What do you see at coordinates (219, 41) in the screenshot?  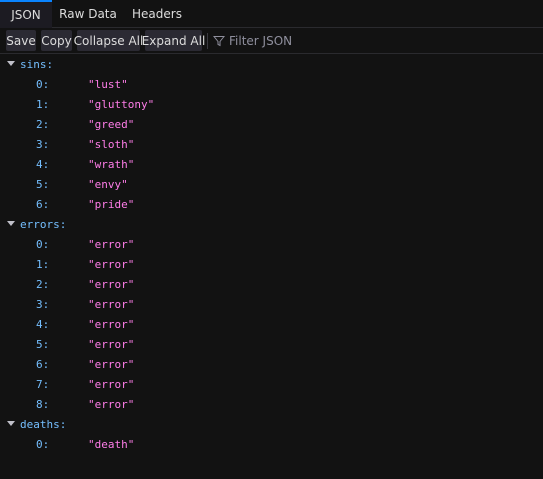 I see `filter-icon` at bounding box center [219, 41].